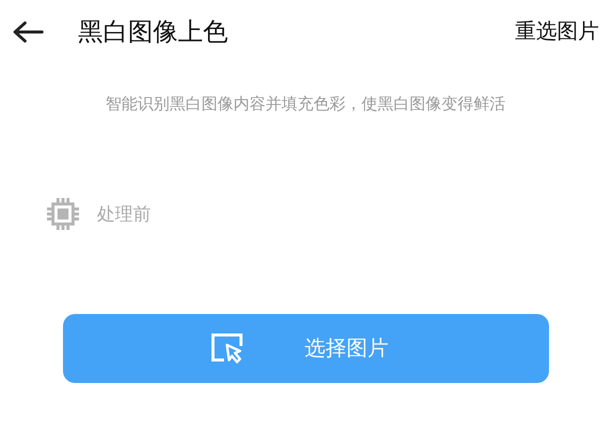  I want to click on description-text: 智能识别黑白图像内容并填充色彩，使黑白图像变得鲜活, so click(306, 104).